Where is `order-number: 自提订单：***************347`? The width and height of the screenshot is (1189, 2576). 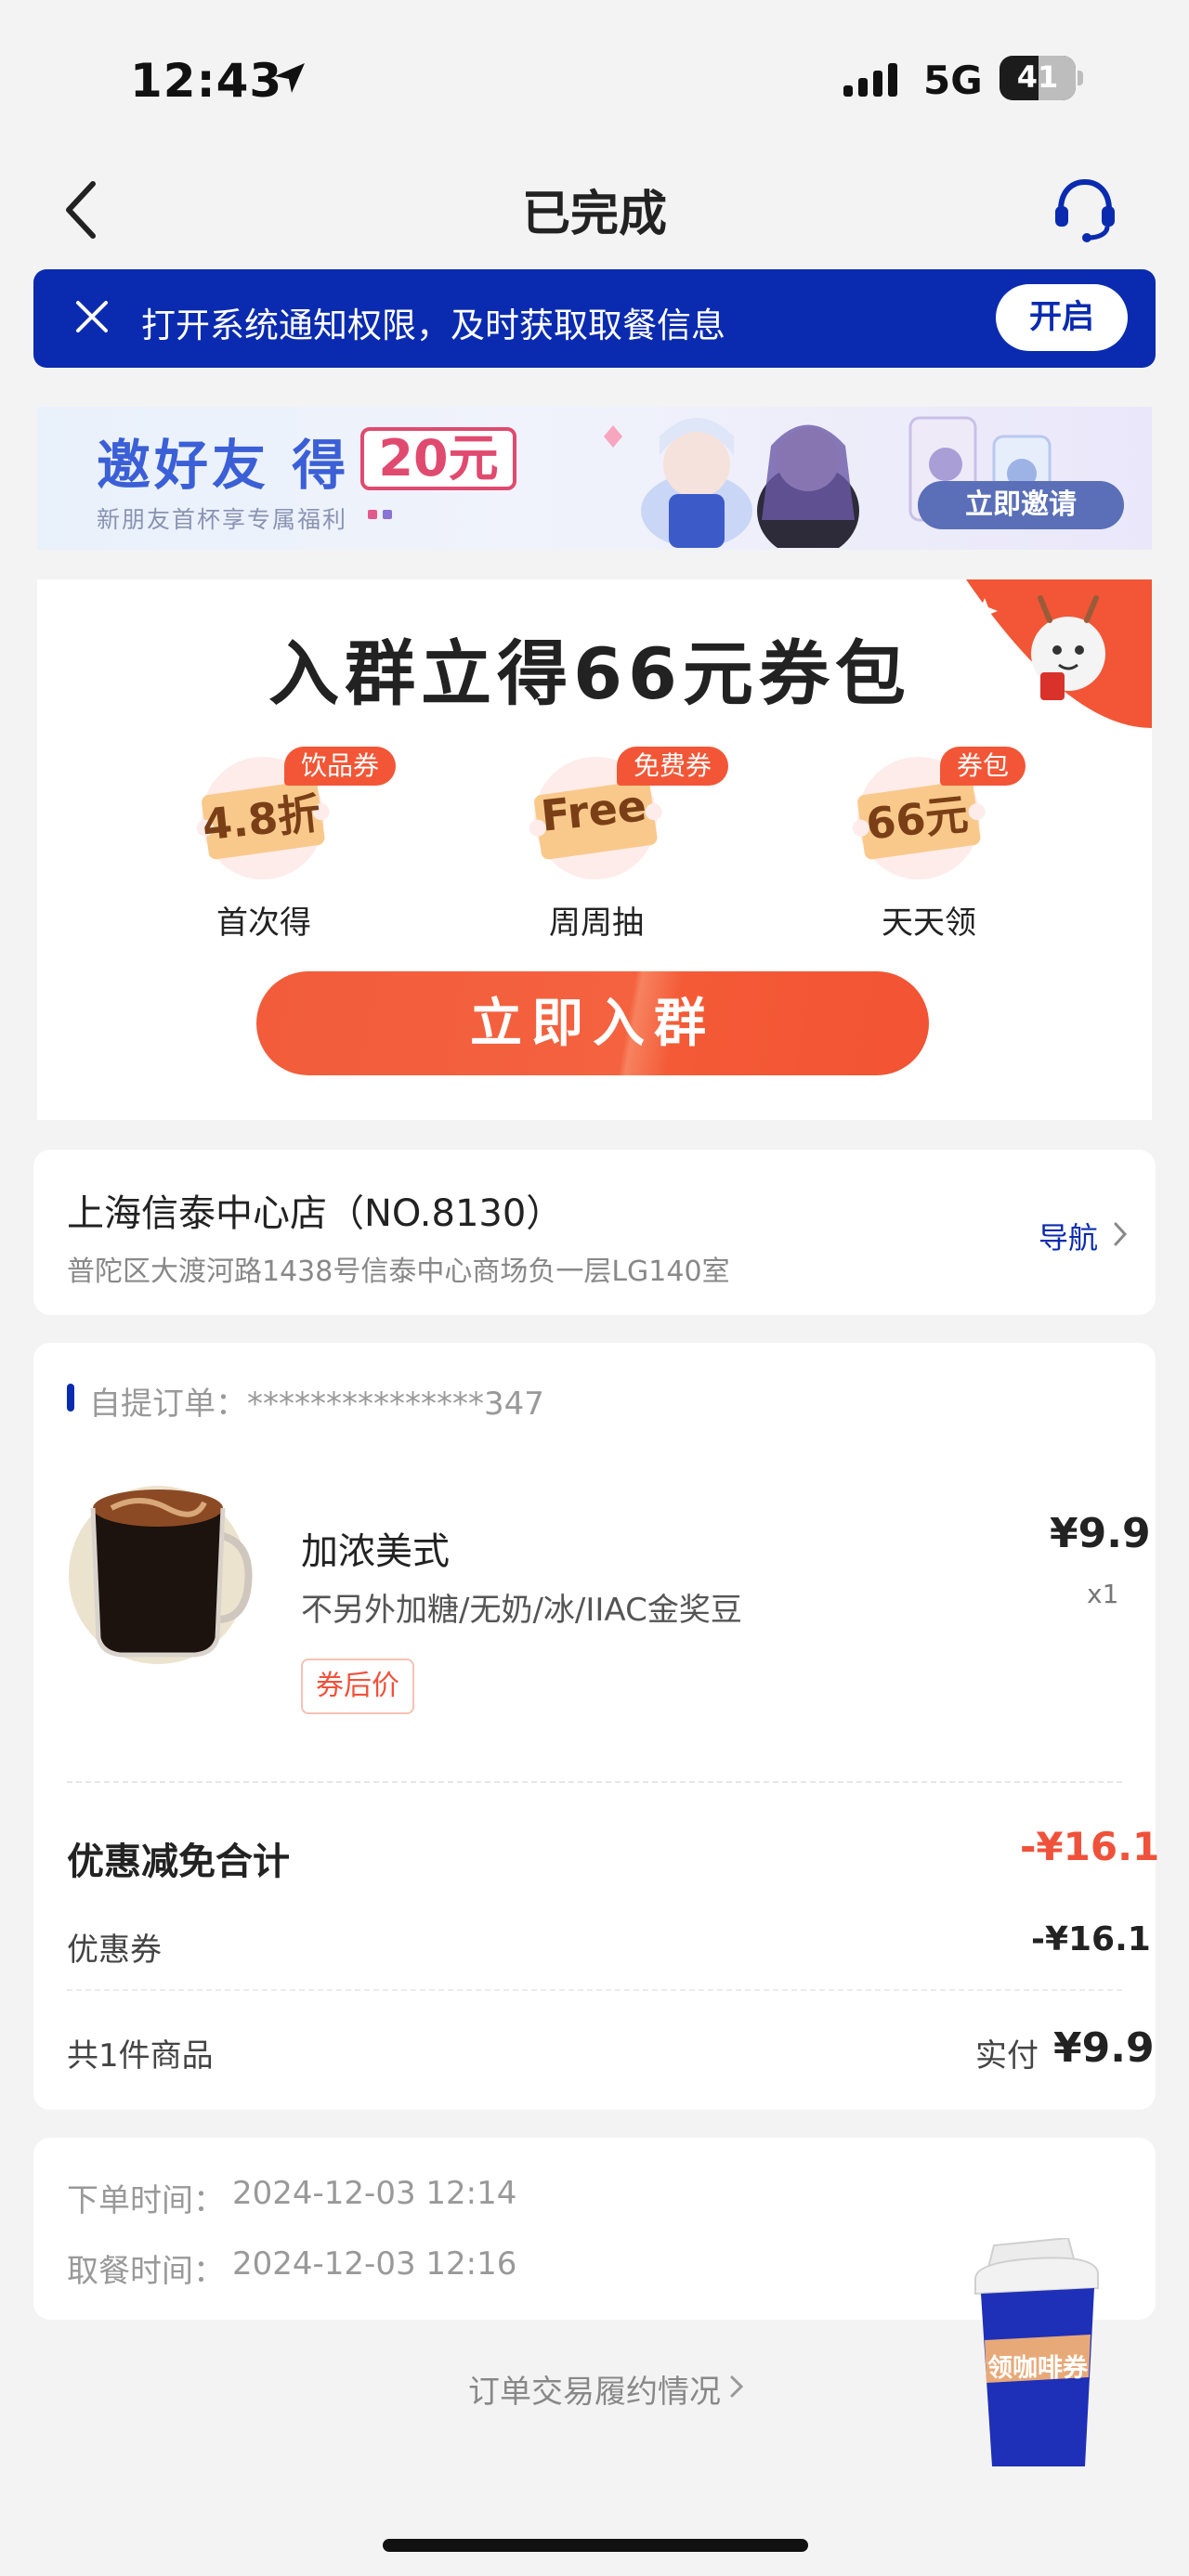 order-number: 自提订单：***************347 is located at coordinates (316, 1404).